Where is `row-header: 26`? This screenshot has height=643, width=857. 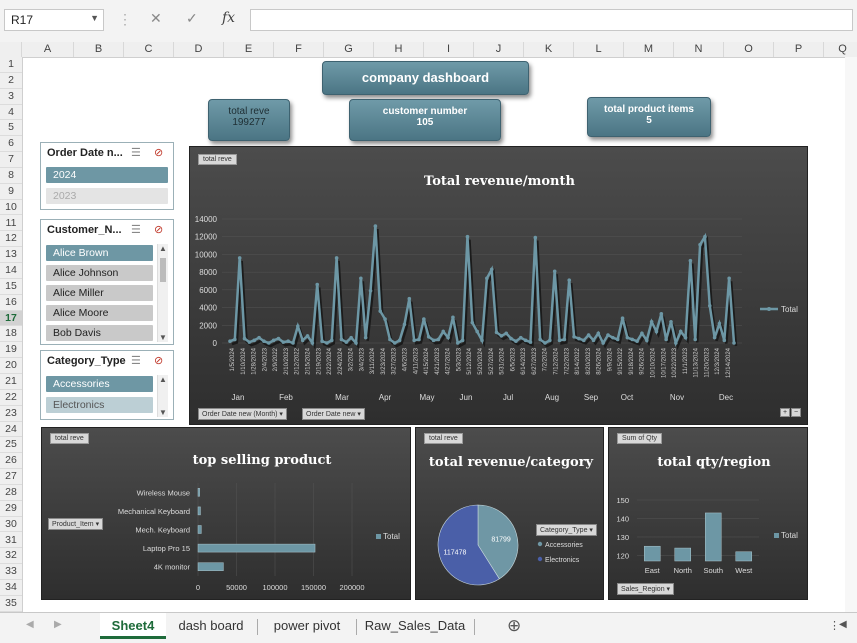
row-header: 26 is located at coordinates (11, 461).